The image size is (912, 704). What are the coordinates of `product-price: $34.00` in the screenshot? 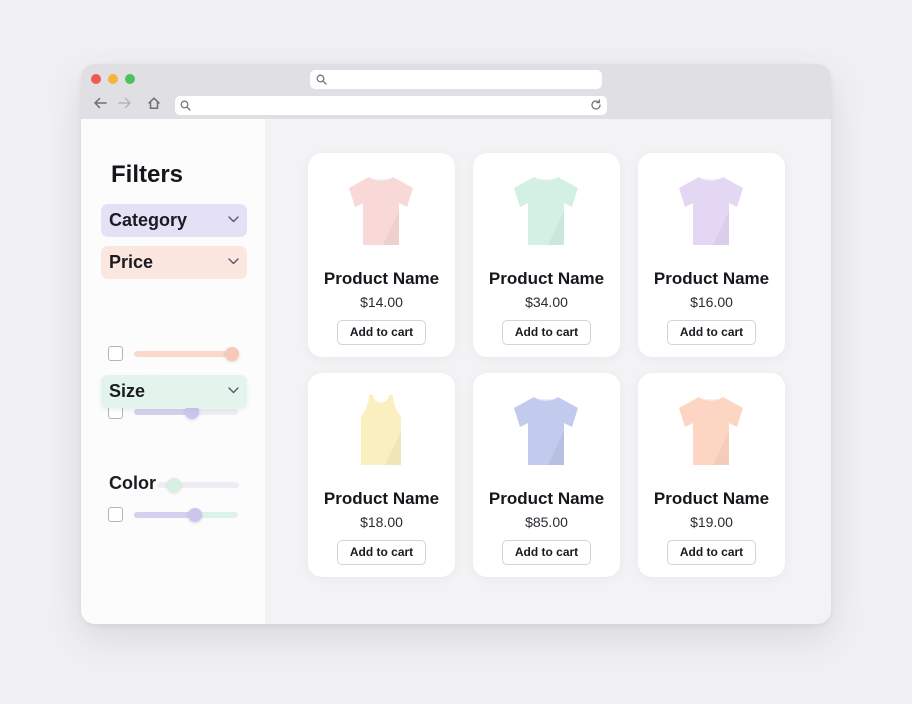 It's located at (546, 302).